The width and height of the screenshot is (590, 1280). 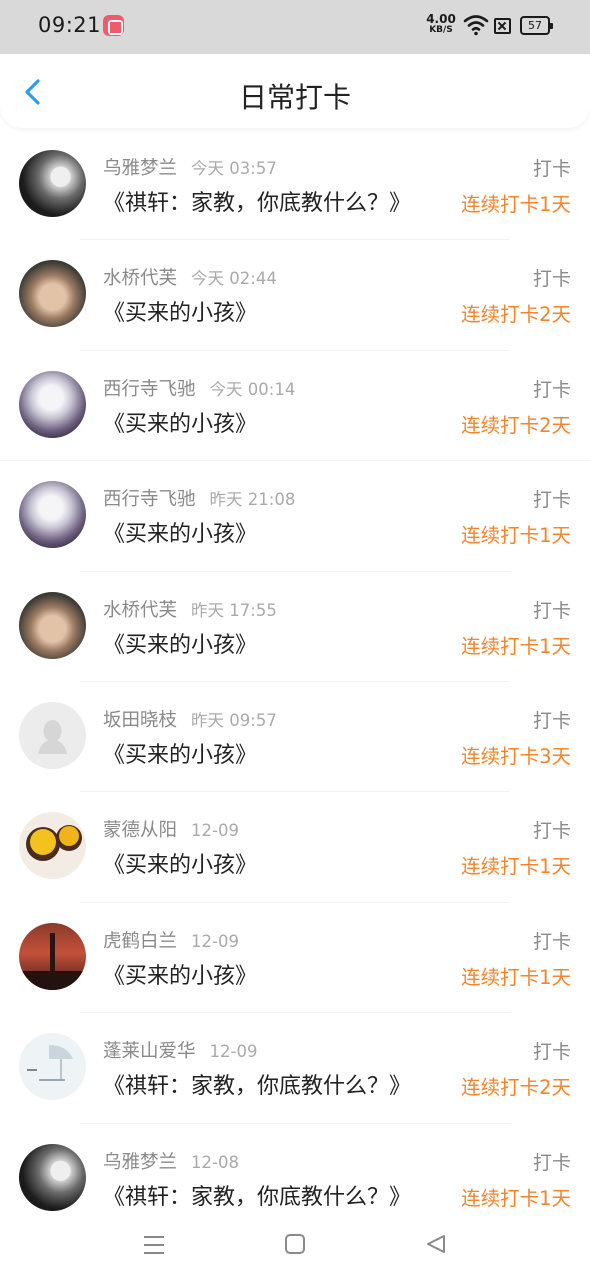 What do you see at coordinates (50, 1063) in the screenshot?
I see `umbrella-sketch-icon` at bounding box center [50, 1063].